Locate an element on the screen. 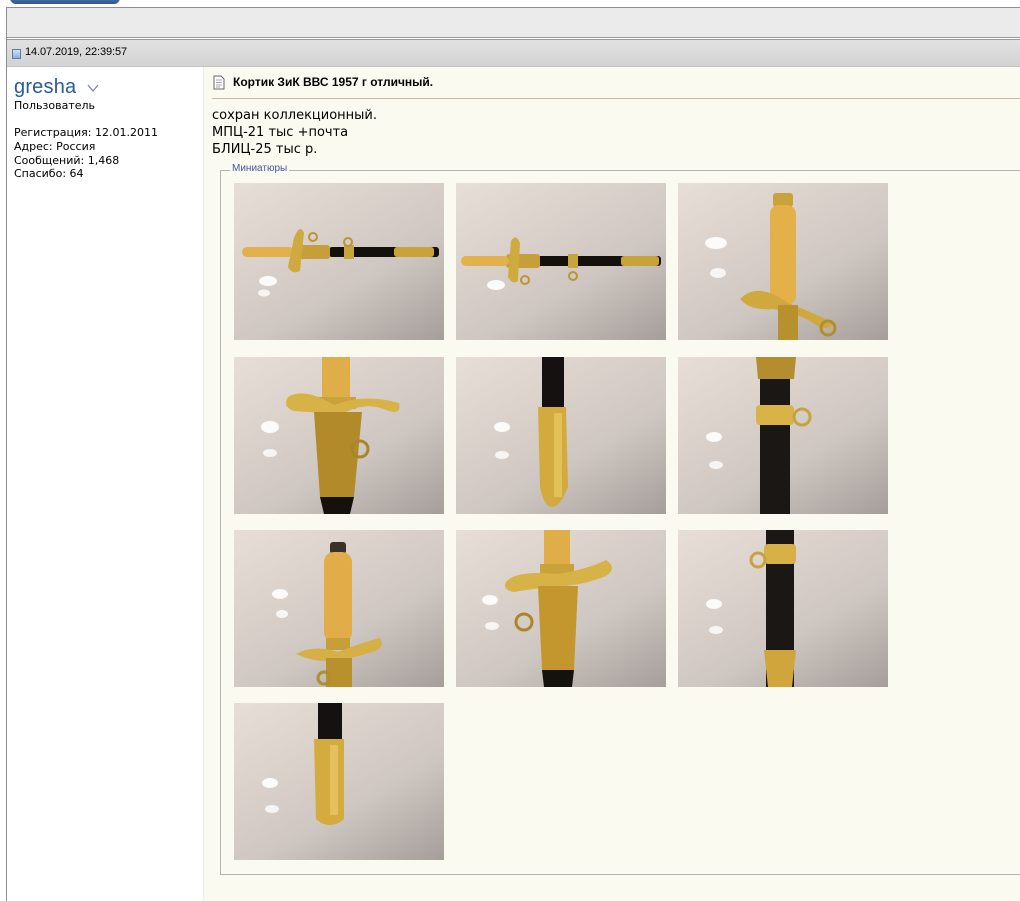 This screenshot has width=1020, height=901. post-body-line: БЛИЦ-25 тыс р. is located at coordinates (265, 149).